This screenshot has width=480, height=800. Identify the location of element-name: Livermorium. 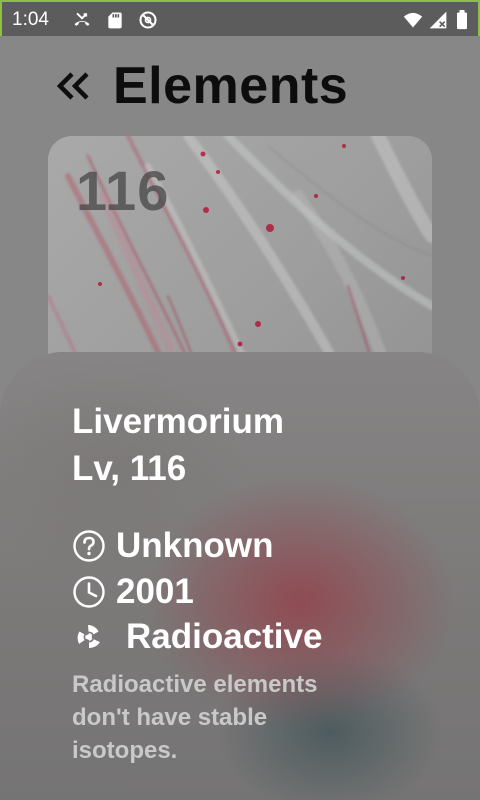
(178, 421).